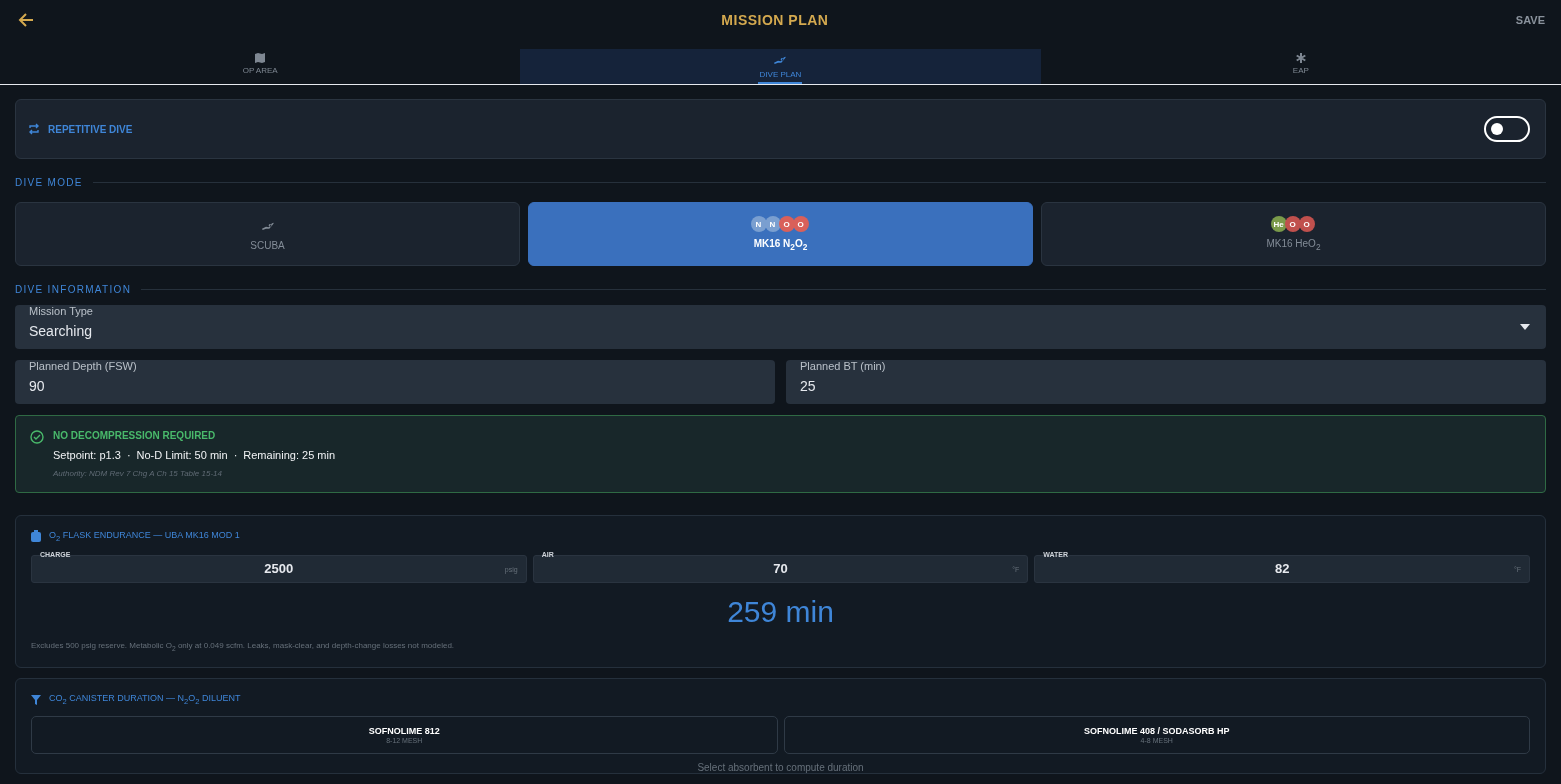  Describe the element at coordinates (1300, 58) in the screenshot. I see `asterisk-icon` at that location.